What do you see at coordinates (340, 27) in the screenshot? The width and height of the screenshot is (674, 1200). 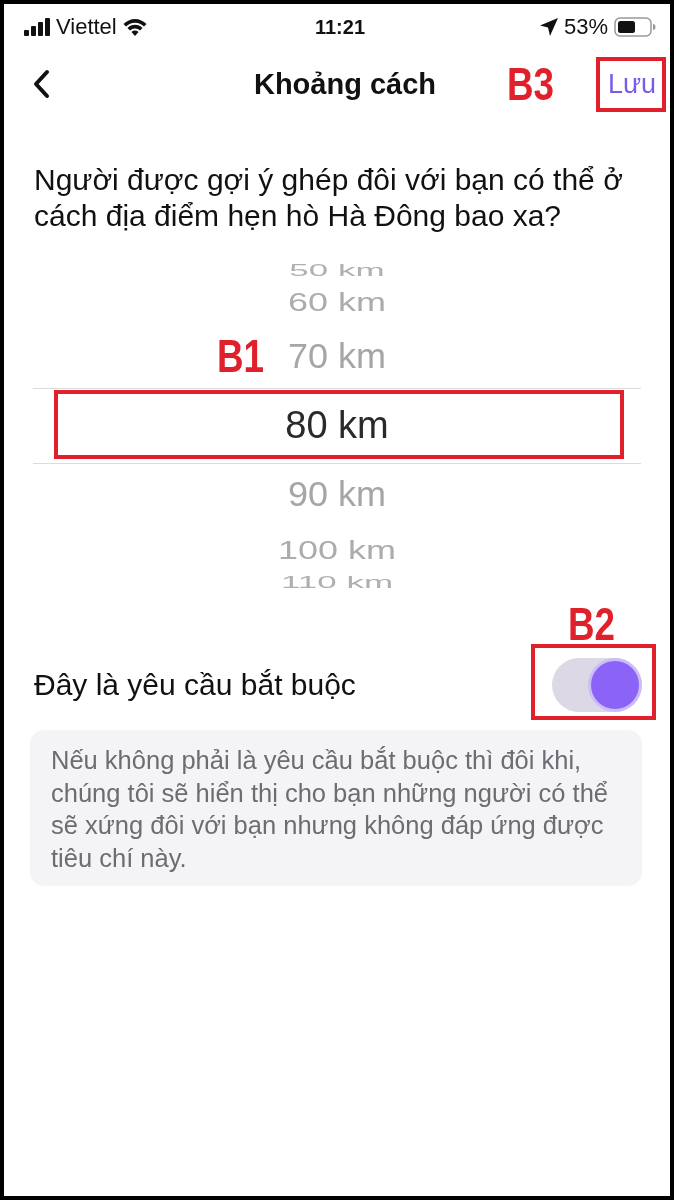 I see `status-time: 11:21` at bounding box center [340, 27].